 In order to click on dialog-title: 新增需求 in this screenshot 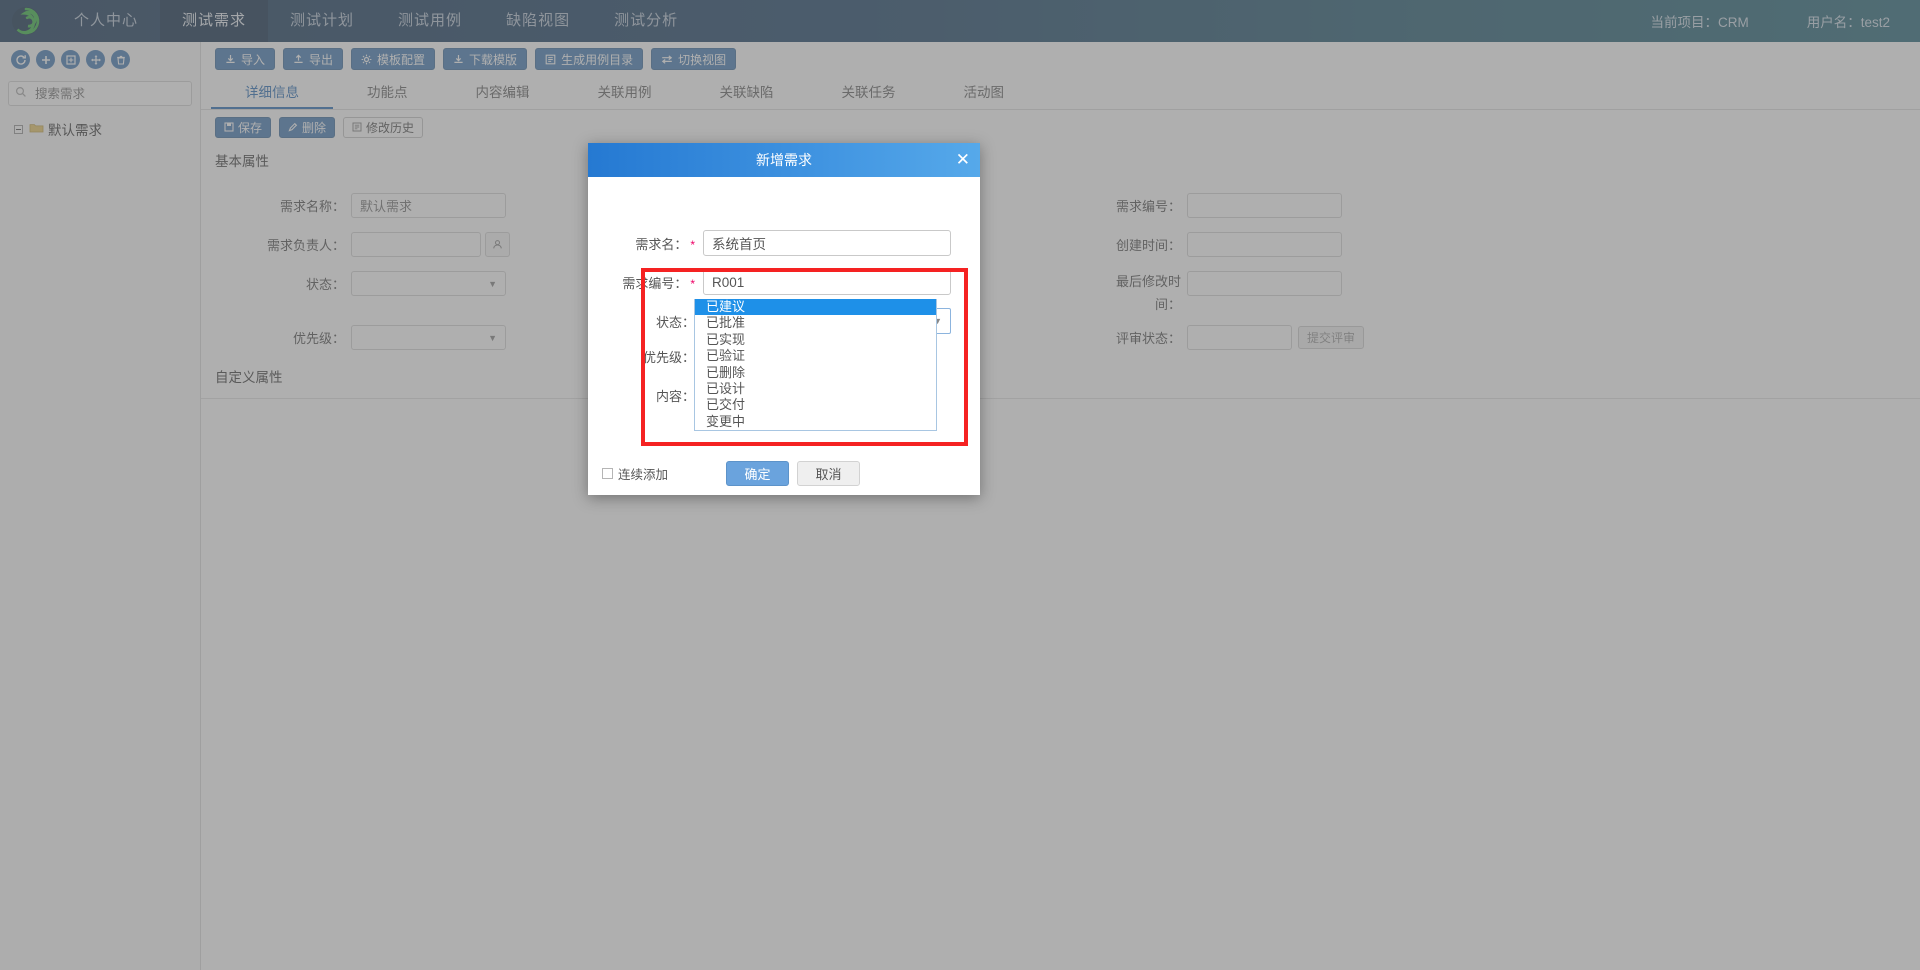, I will do `click(784, 160)`.